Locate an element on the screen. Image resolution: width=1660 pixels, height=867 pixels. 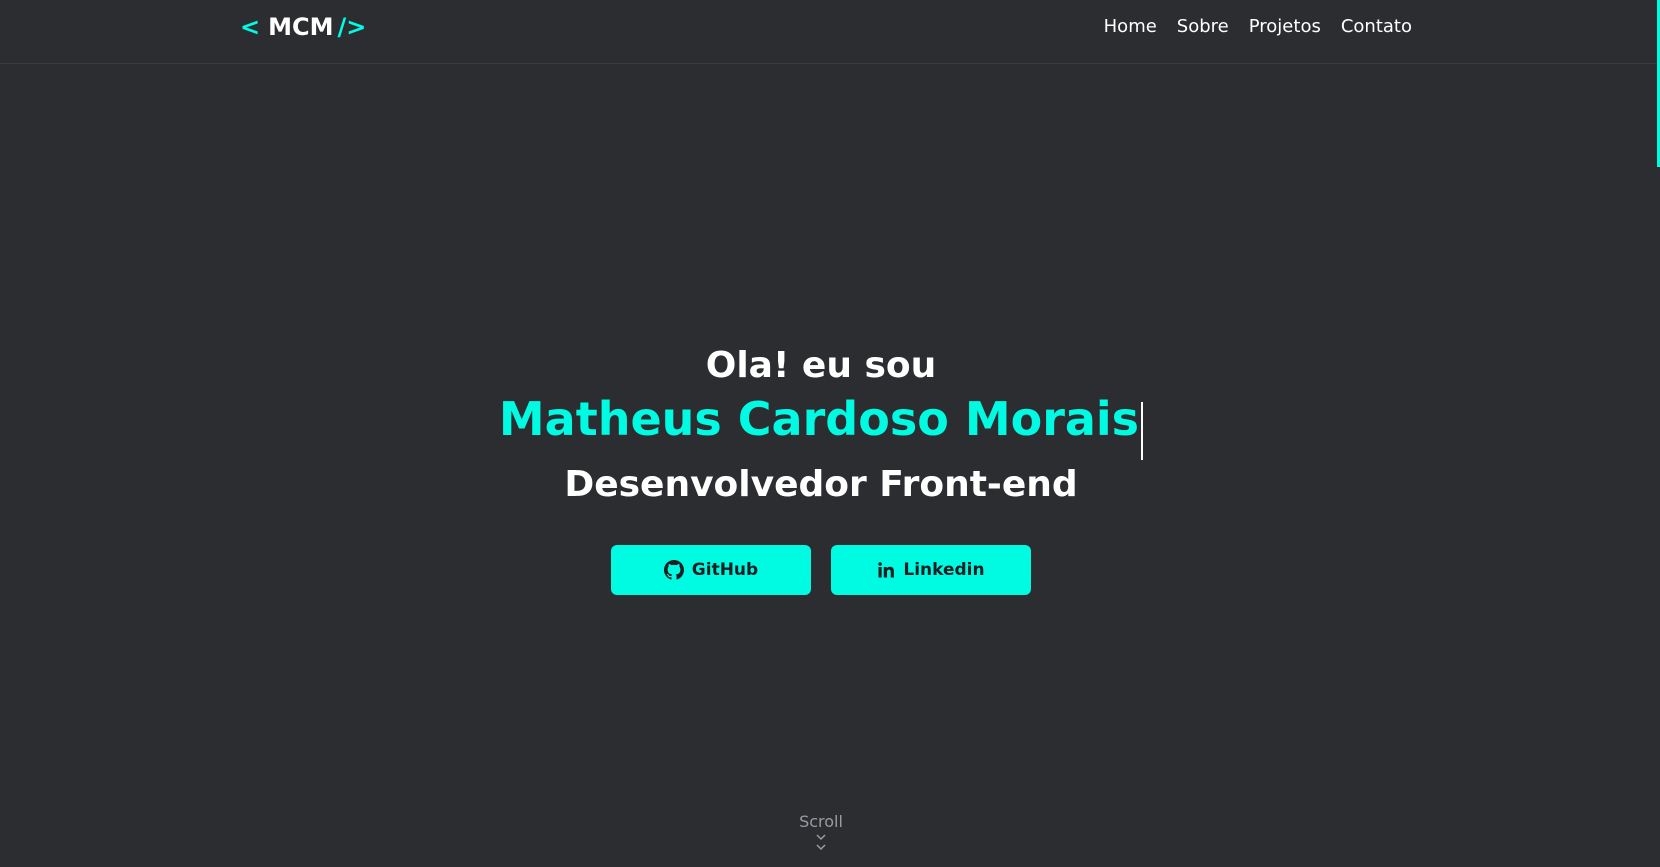
typing-cursor is located at coordinates (1142, 430).